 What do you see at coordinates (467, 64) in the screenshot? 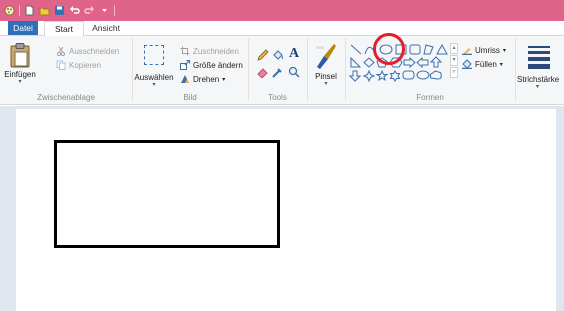
I see `fill-icon` at bounding box center [467, 64].